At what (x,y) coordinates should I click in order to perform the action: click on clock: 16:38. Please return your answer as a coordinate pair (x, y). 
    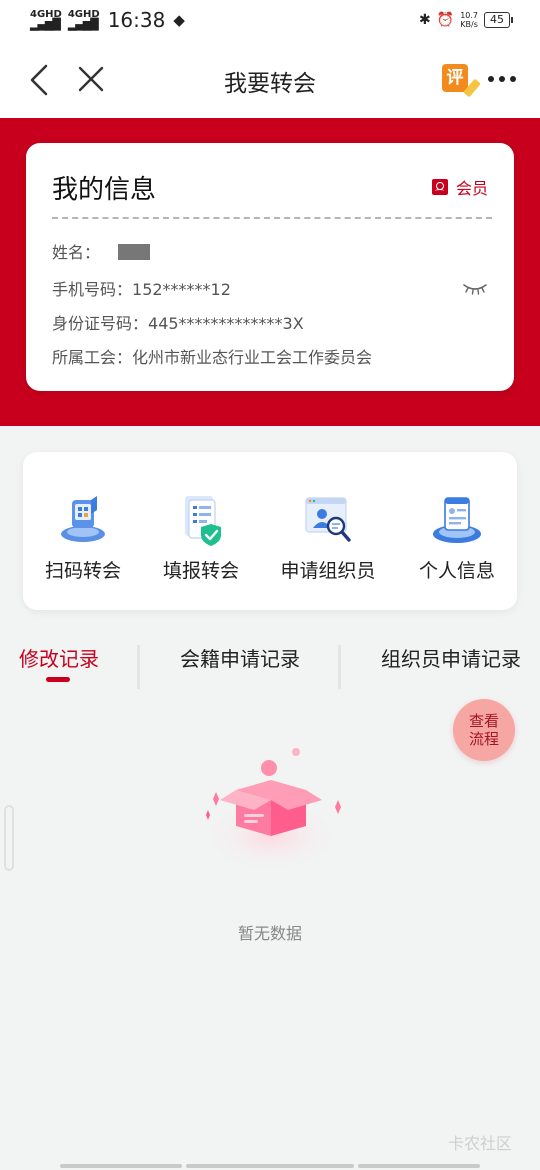
    Looking at the image, I should click on (136, 20).